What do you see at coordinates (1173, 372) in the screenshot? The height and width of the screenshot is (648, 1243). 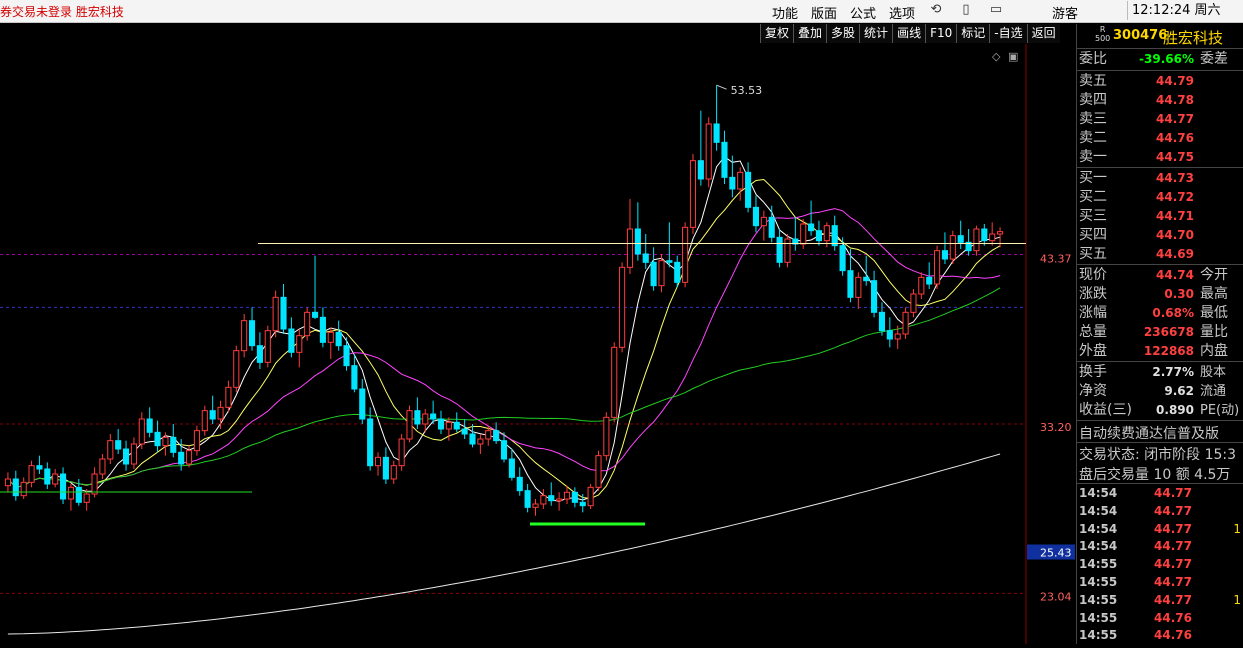 I see `stat2-row-0-value: 2.77%` at bounding box center [1173, 372].